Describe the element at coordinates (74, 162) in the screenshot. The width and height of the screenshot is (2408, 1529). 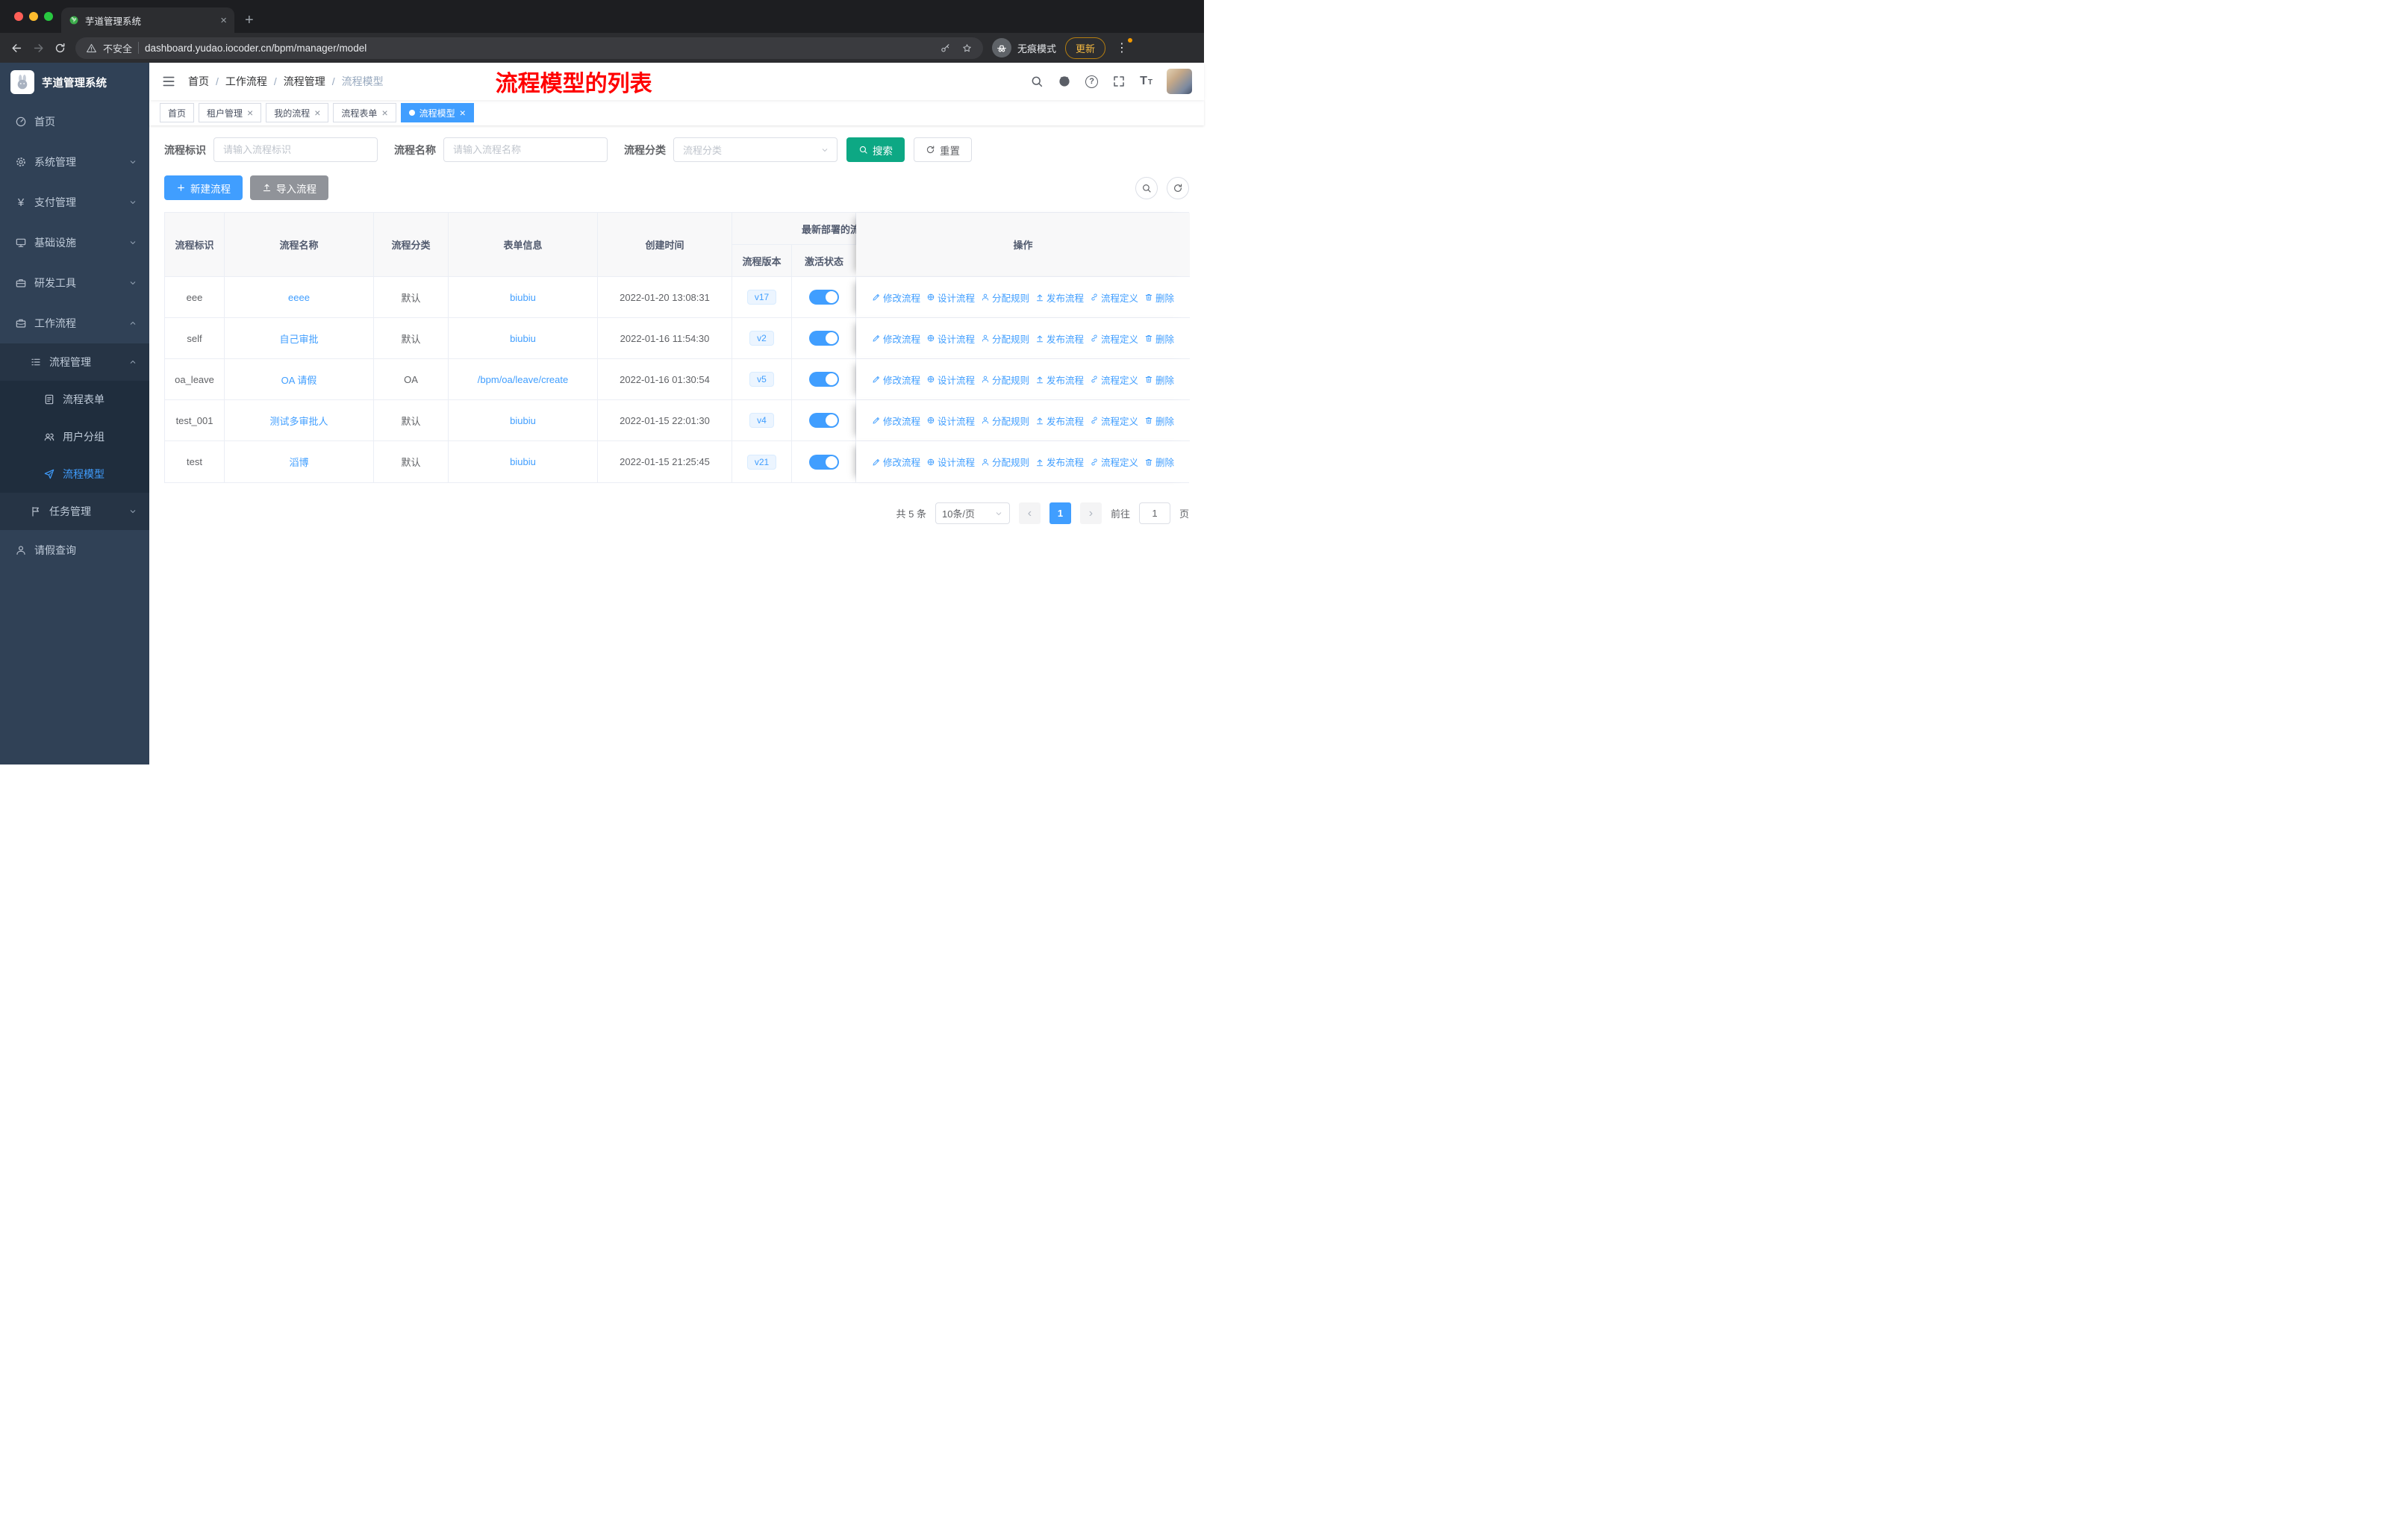
I see `sidebar-item-system-management: 系统管理` at that location.